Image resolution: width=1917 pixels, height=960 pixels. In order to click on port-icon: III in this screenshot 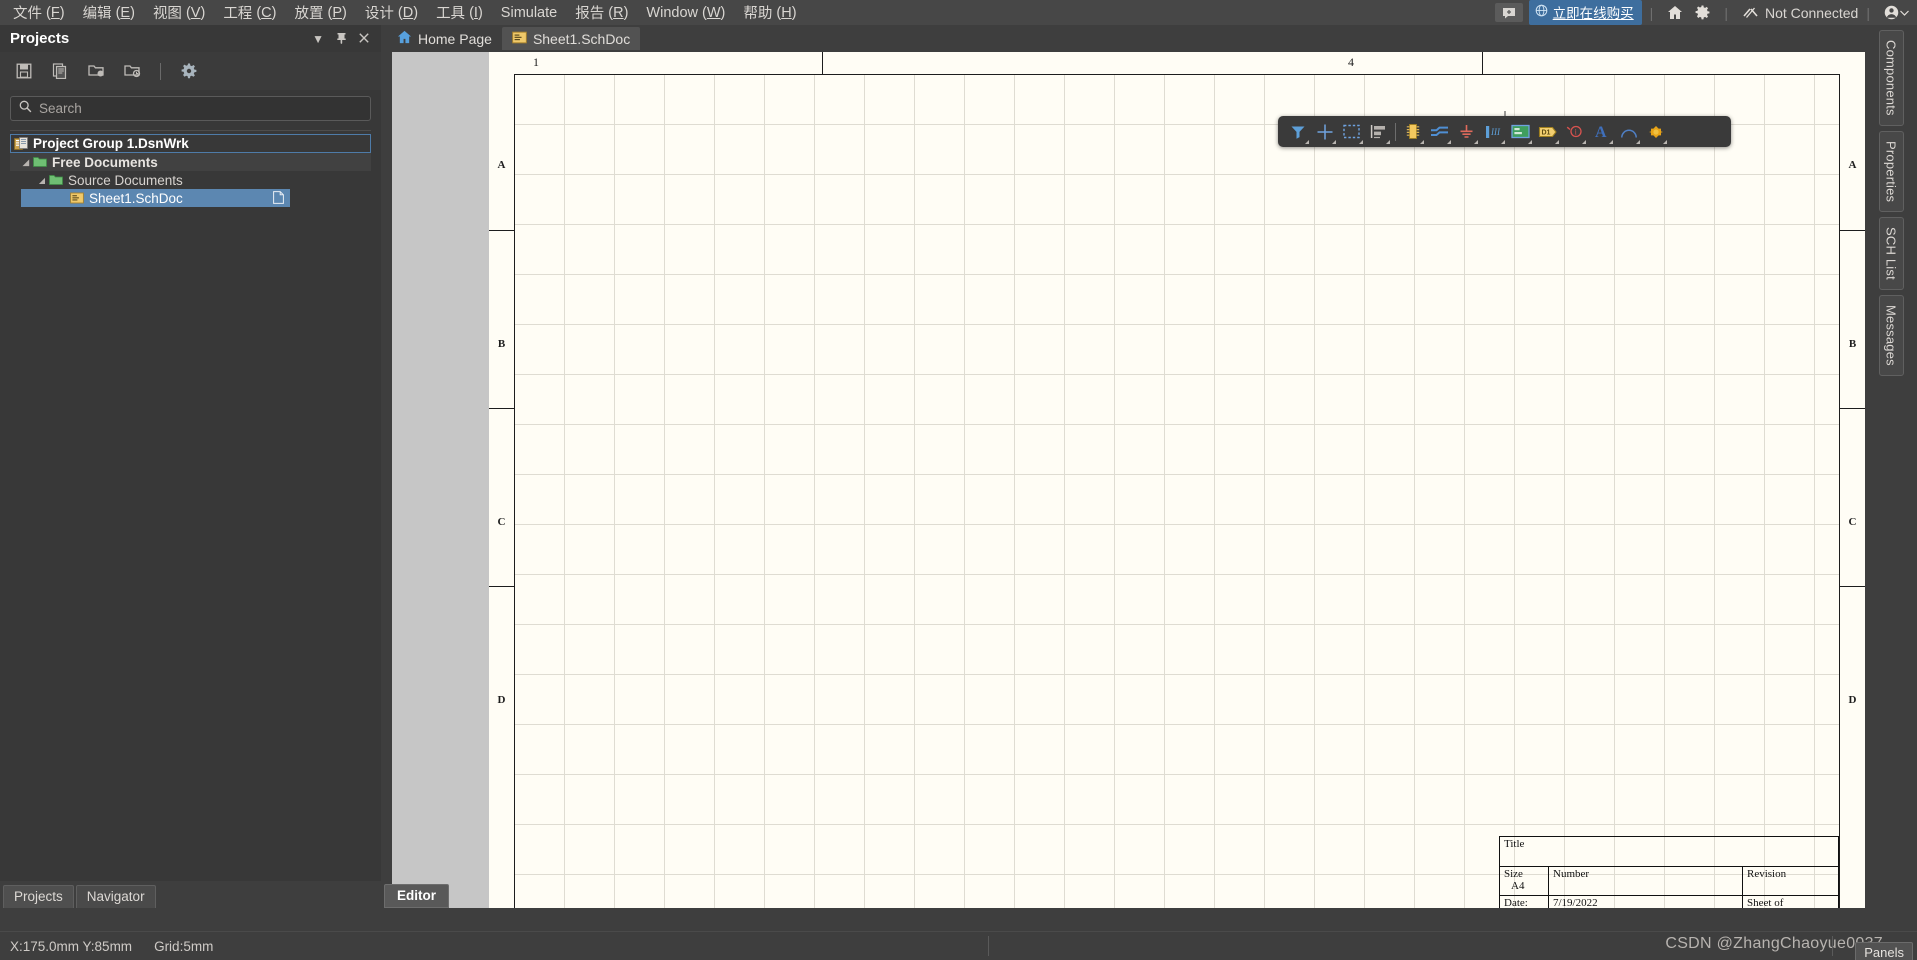, I will do `click(1493, 132)`.